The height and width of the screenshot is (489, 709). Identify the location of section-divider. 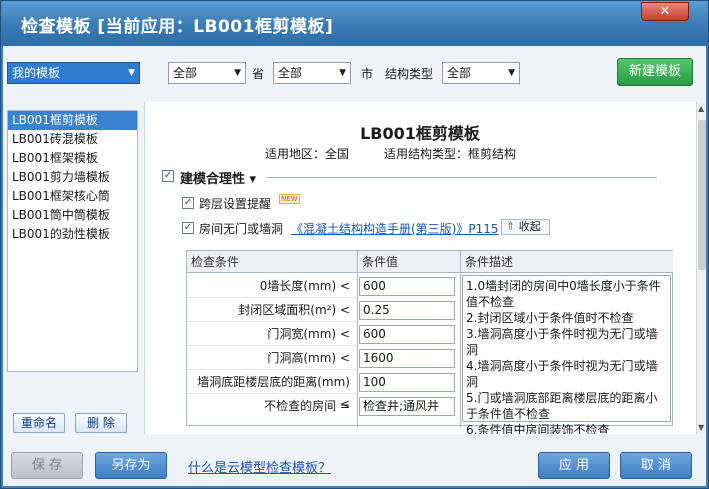
(462, 177).